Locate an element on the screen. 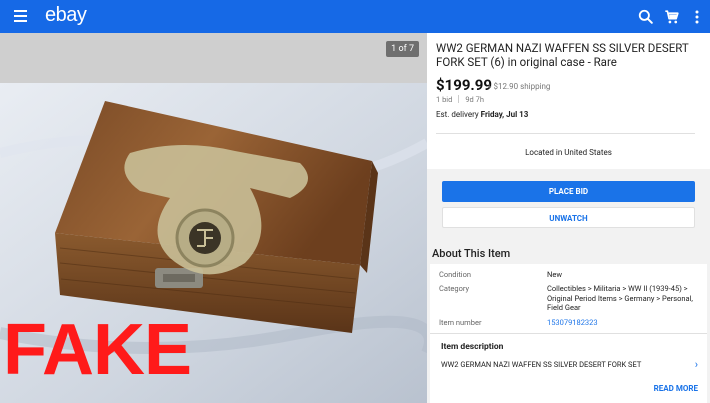 The height and width of the screenshot is (403, 710). item-number-row: Item number 153079182323 is located at coordinates (568, 322).